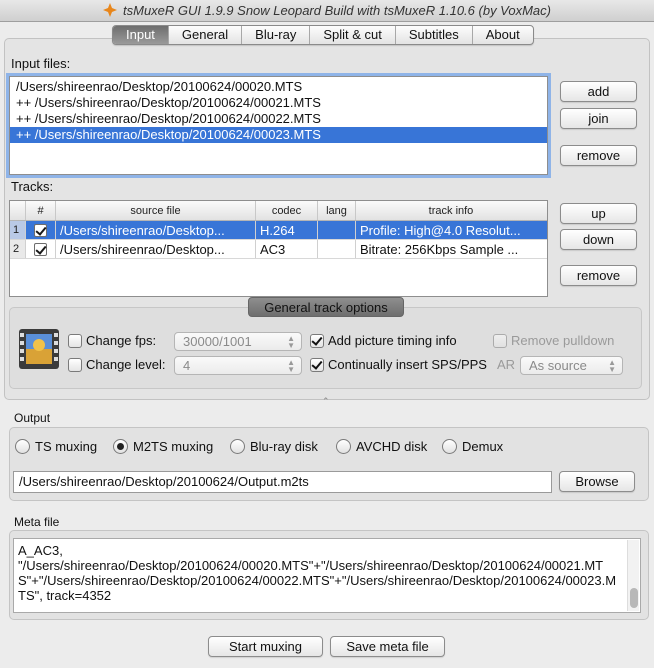 The width and height of the screenshot is (654, 668). Describe the element at coordinates (75, 365) in the screenshot. I see `change-level-checkbox` at that location.